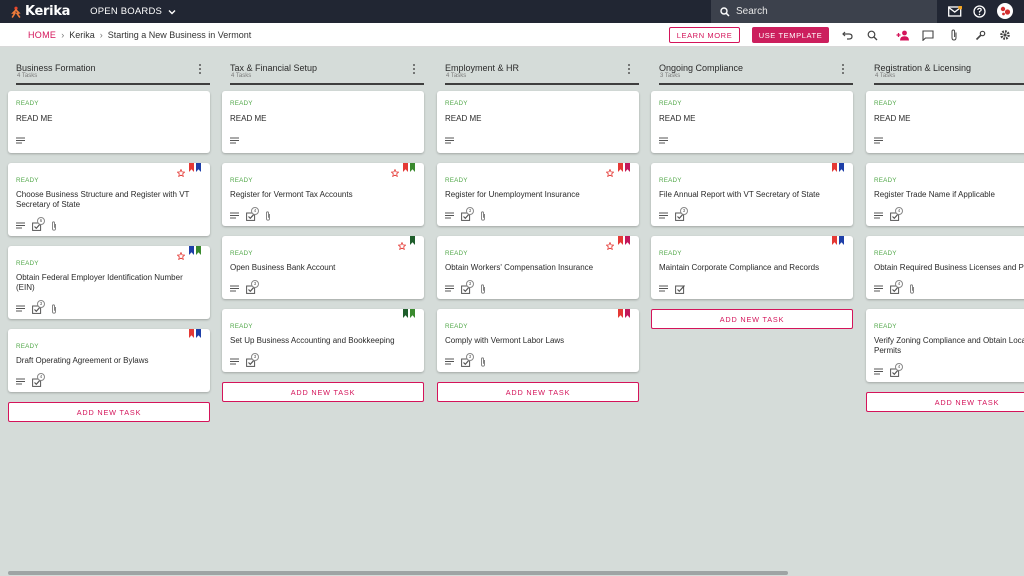 This screenshot has height=576, width=1024. I want to click on column-title: Tax & Financial Setup, so click(273, 68).